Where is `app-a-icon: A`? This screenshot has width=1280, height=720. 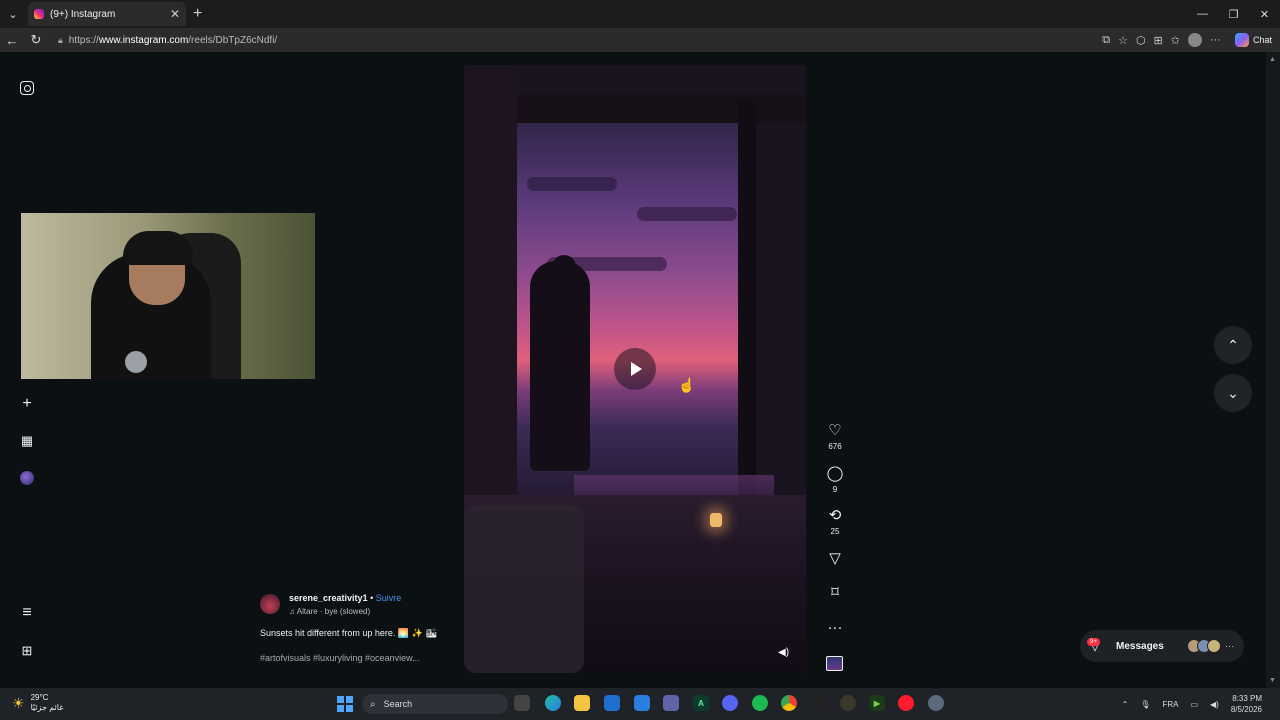
app-a-icon: A is located at coordinates (701, 703).